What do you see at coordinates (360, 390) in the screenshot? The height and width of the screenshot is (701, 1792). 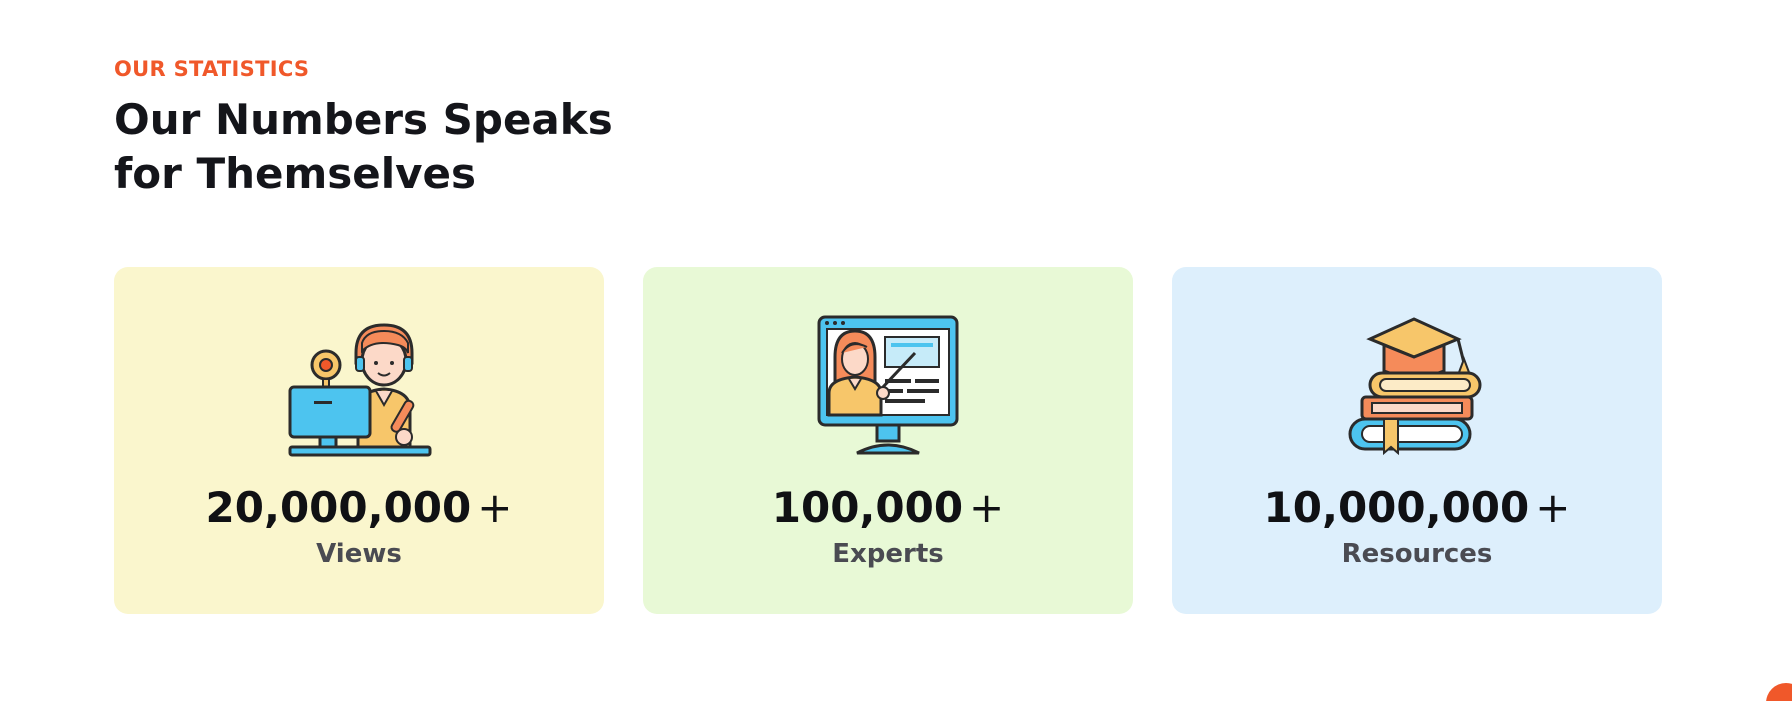 I see `online-teacher-icon` at bounding box center [360, 390].